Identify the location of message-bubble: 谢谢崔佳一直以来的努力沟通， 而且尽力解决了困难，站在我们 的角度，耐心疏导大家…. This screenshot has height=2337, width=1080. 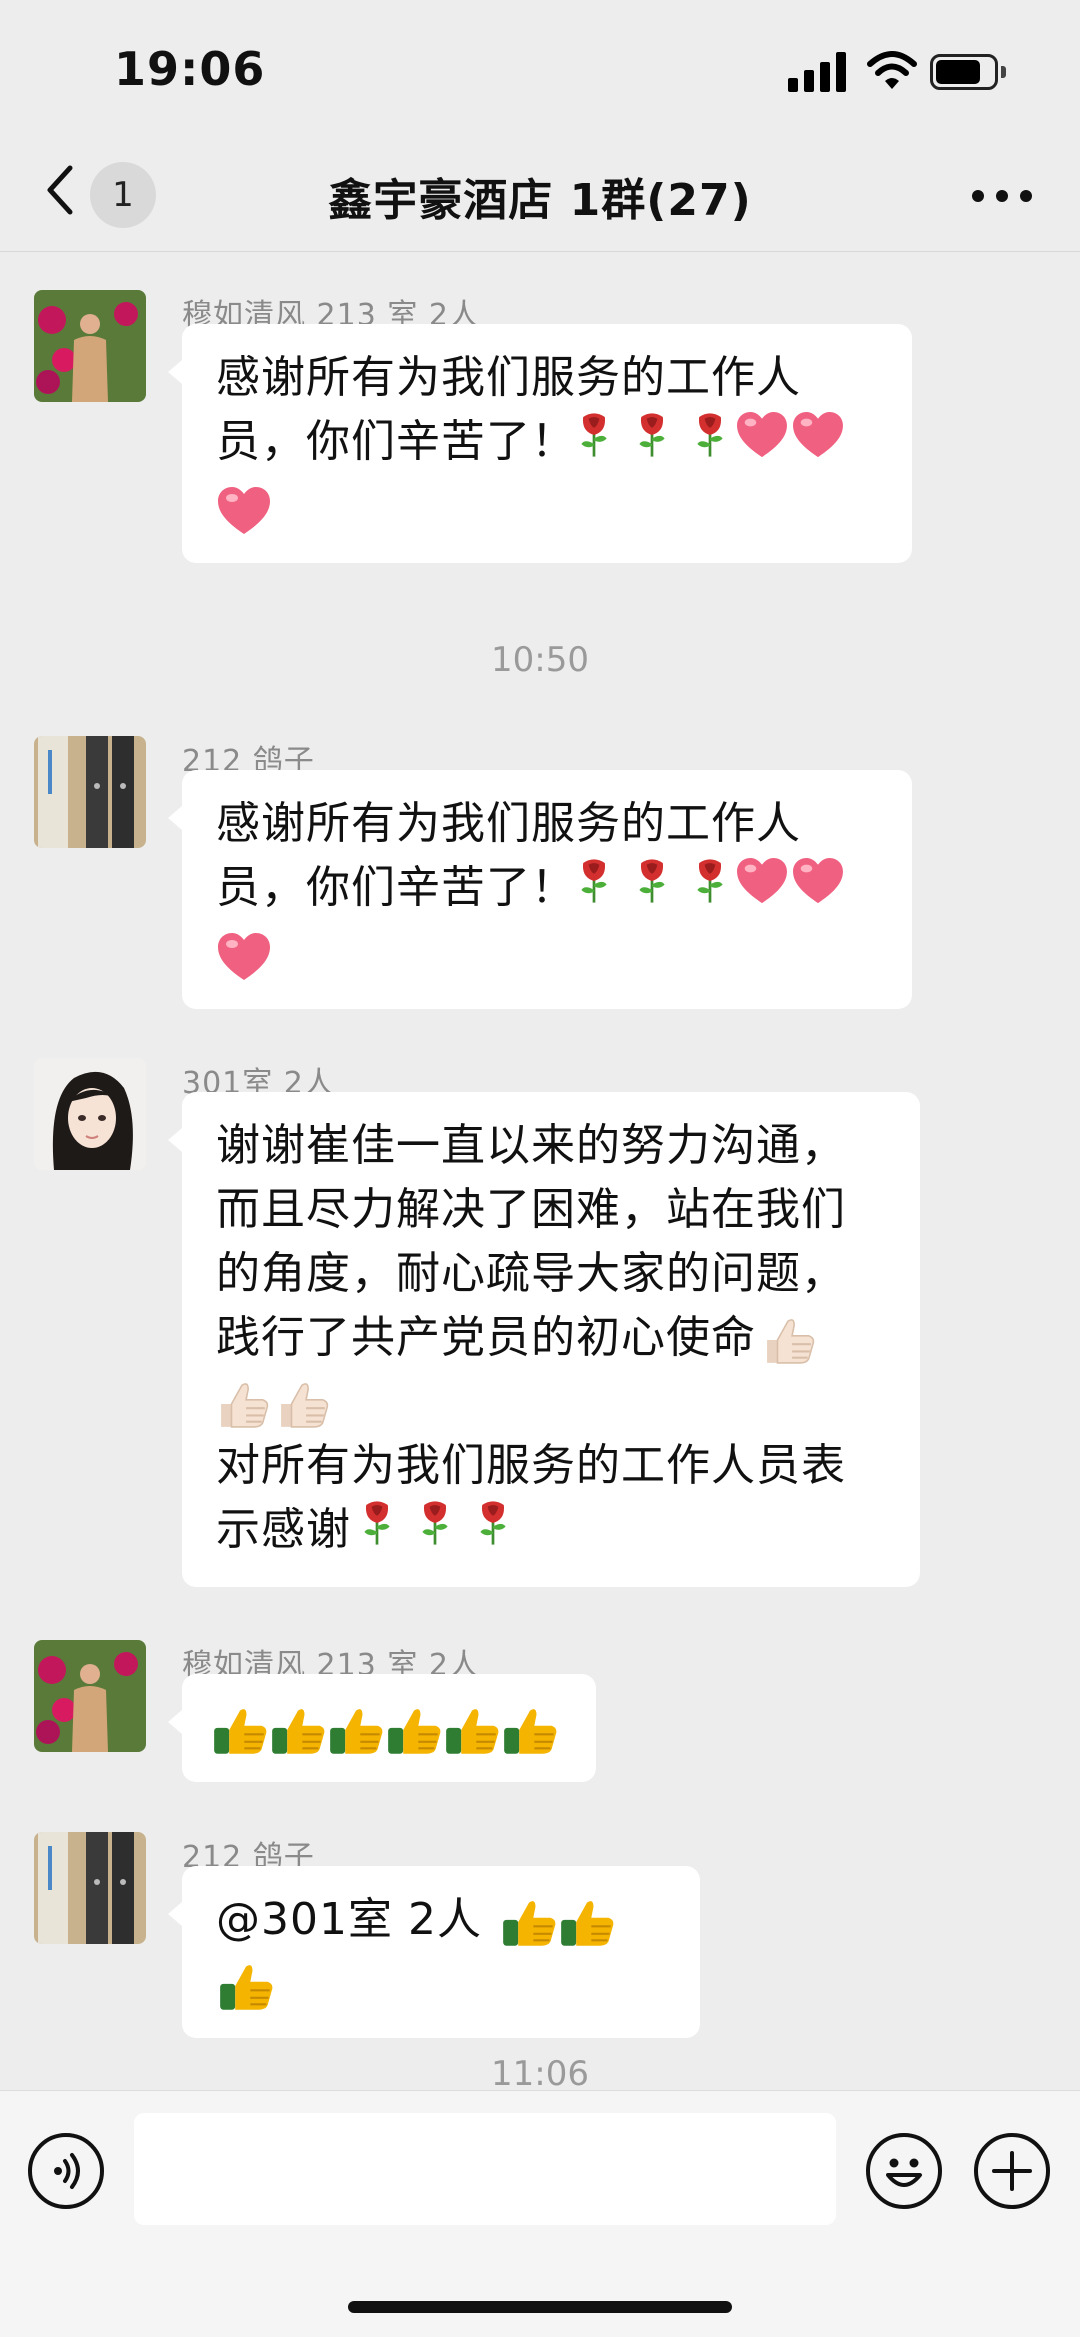
(544, 1339).